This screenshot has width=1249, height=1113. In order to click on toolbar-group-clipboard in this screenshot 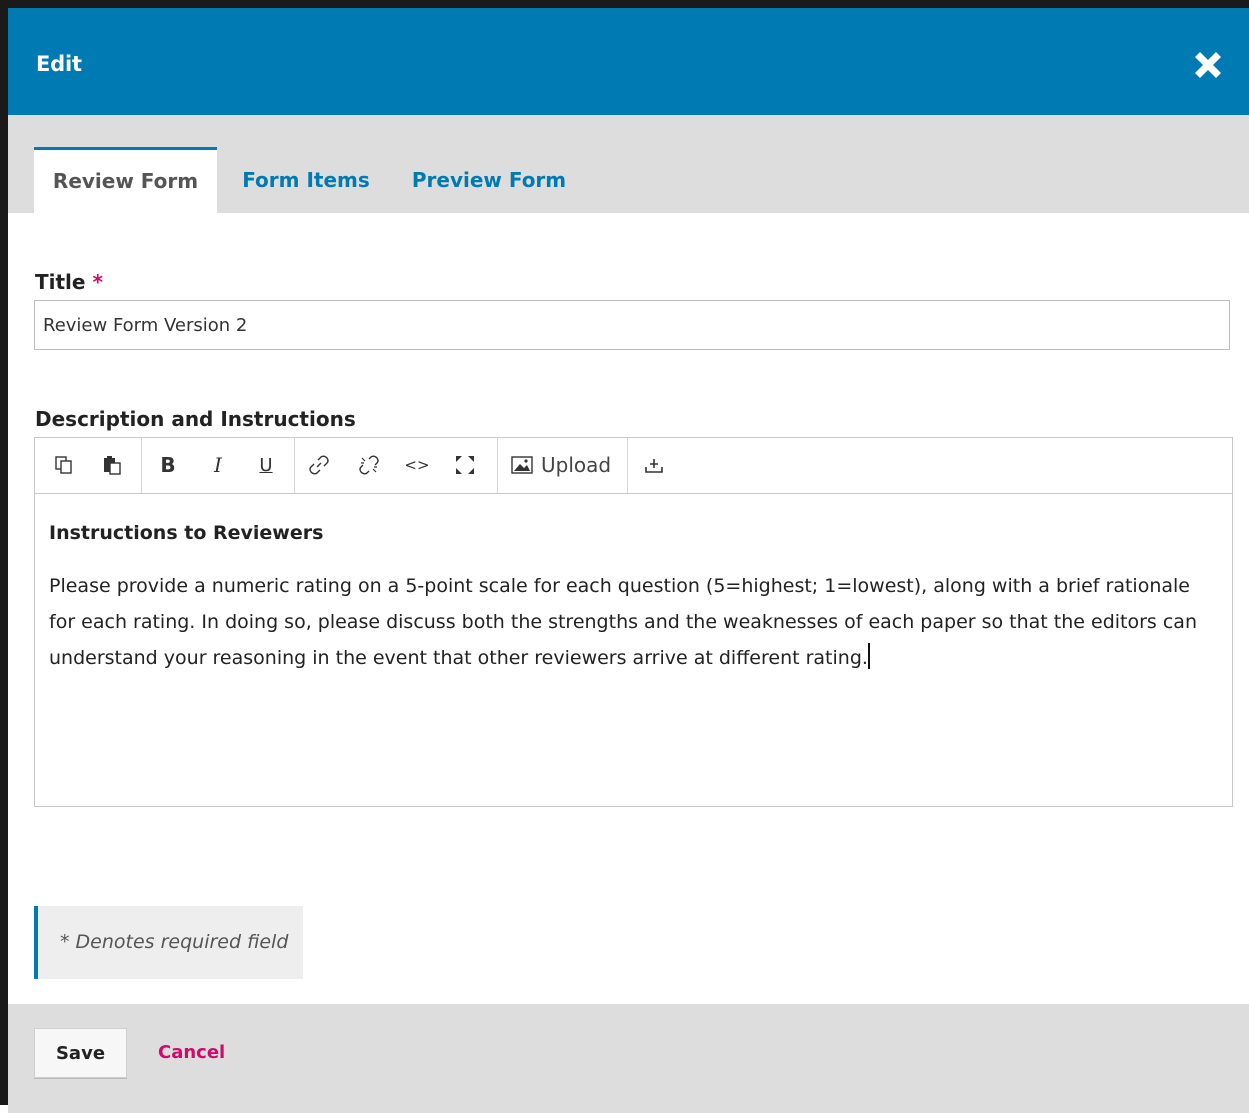, I will do `click(88, 465)`.